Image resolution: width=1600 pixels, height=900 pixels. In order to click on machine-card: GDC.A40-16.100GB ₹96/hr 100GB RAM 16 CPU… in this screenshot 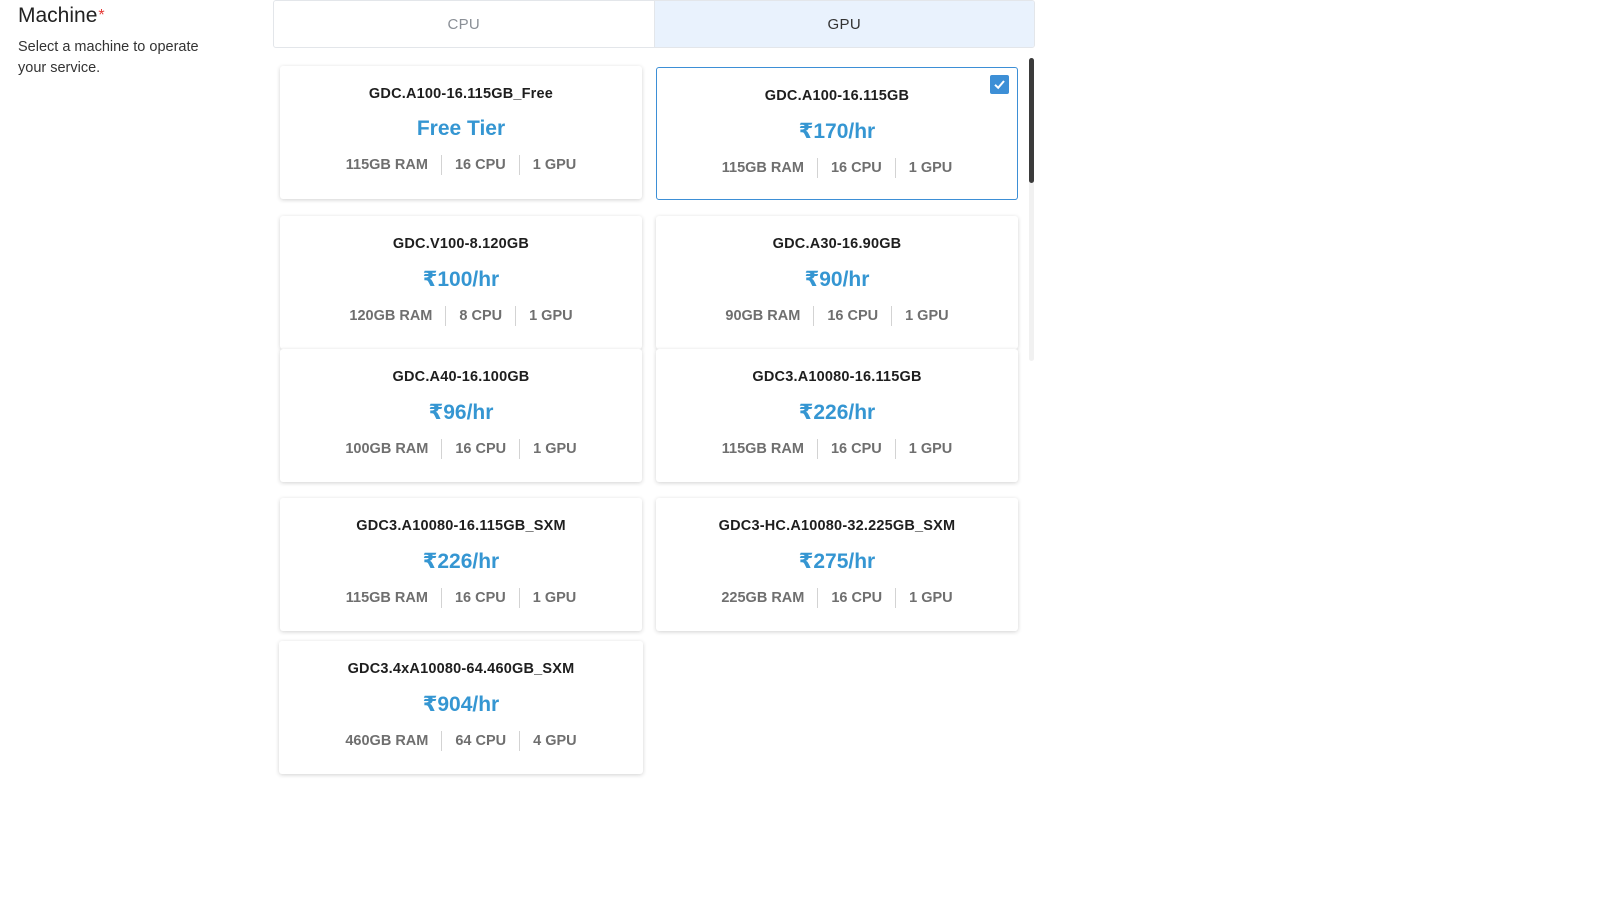, I will do `click(461, 415)`.